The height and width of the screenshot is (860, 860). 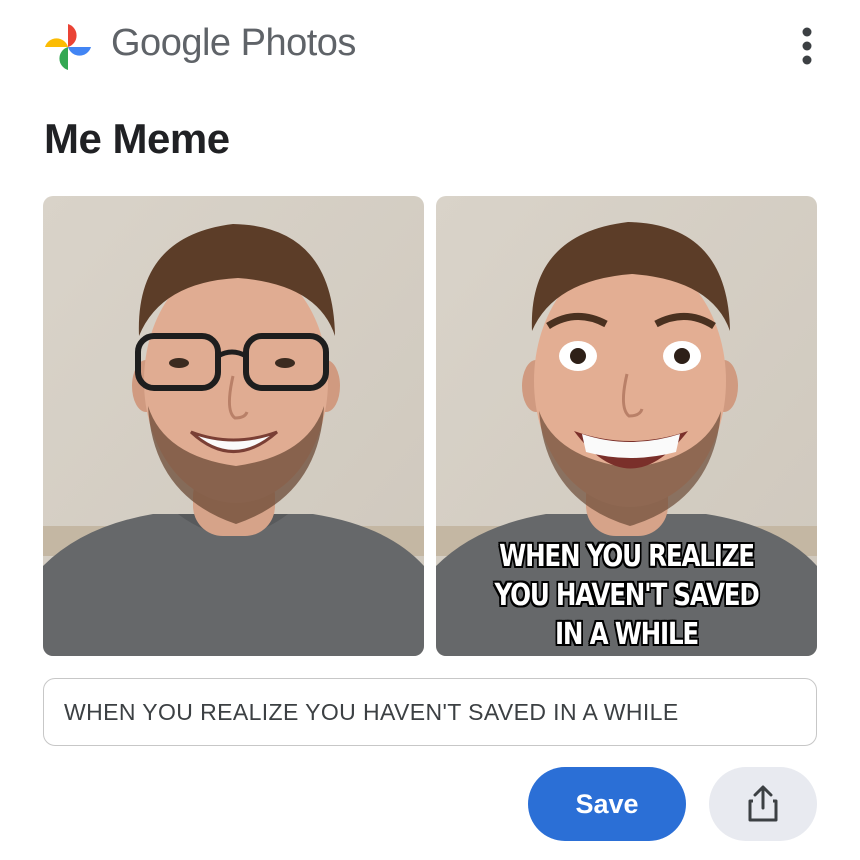 What do you see at coordinates (233, 43) in the screenshot?
I see `app-title: Google Photos` at bounding box center [233, 43].